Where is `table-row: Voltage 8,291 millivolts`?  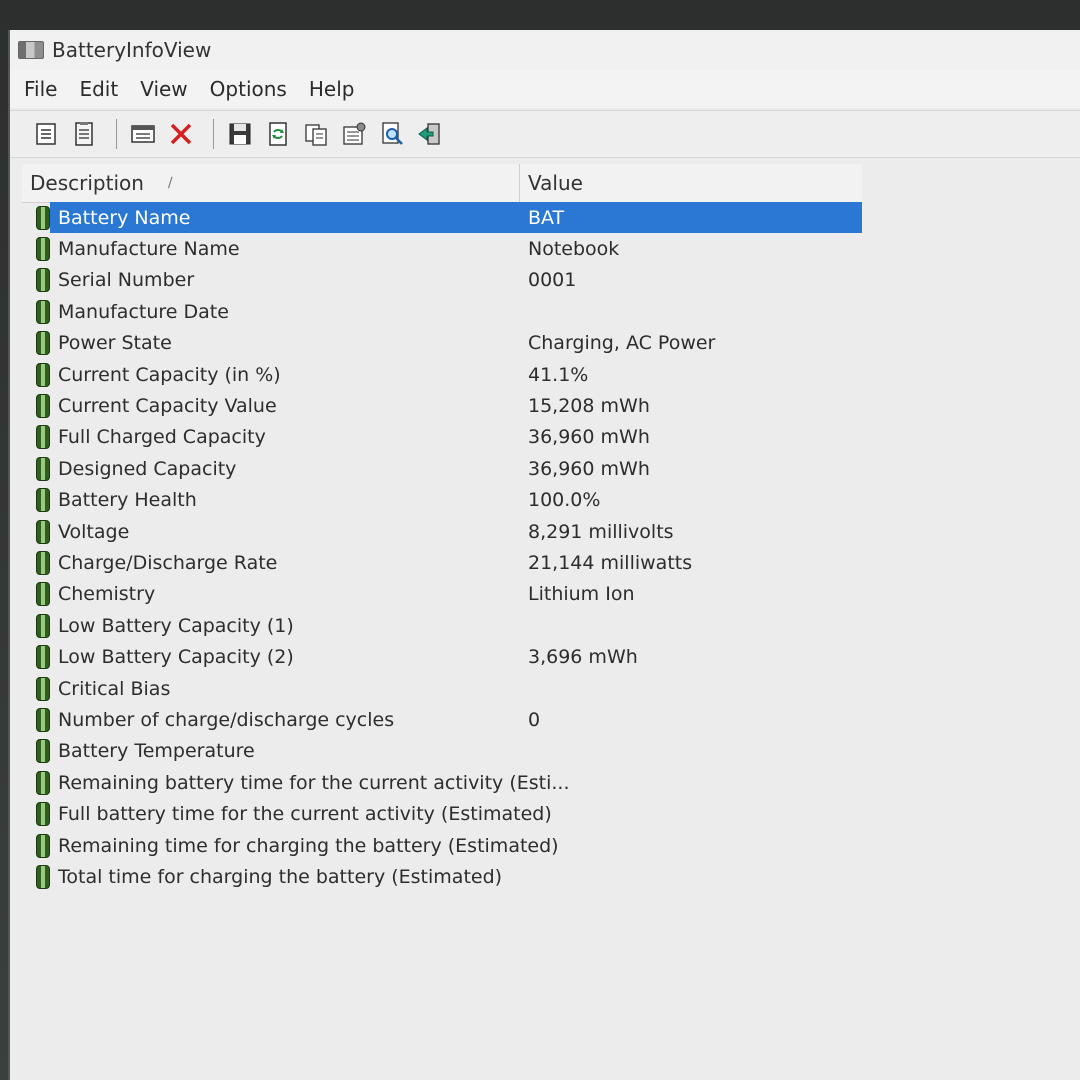
table-row: Voltage 8,291 millivolts is located at coordinates (551, 531).